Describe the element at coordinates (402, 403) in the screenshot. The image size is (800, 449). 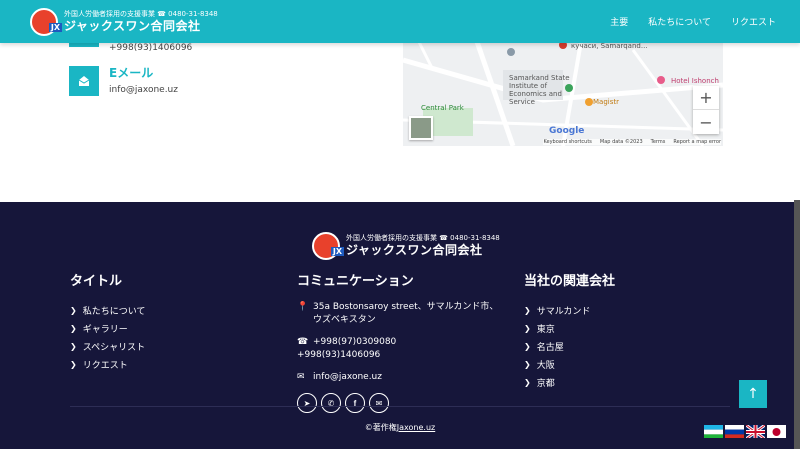
I see `social-links: ➤ ✆ f ✉` at that location.